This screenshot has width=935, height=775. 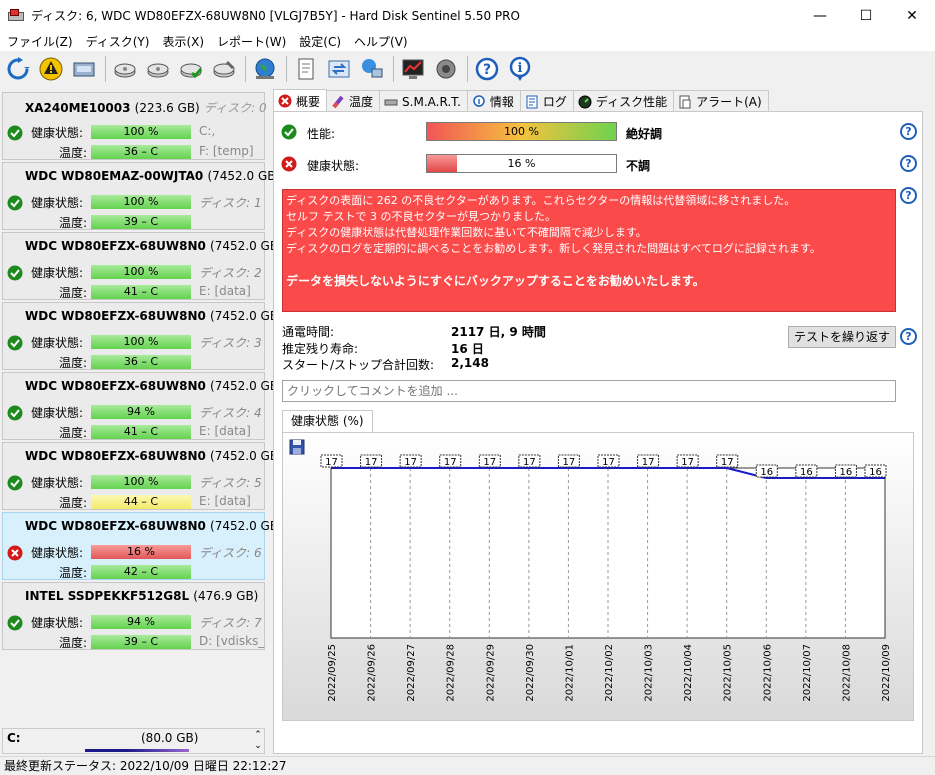 I want to click on x-tick-label: 2022/10/09, so click(x=886, y=673).